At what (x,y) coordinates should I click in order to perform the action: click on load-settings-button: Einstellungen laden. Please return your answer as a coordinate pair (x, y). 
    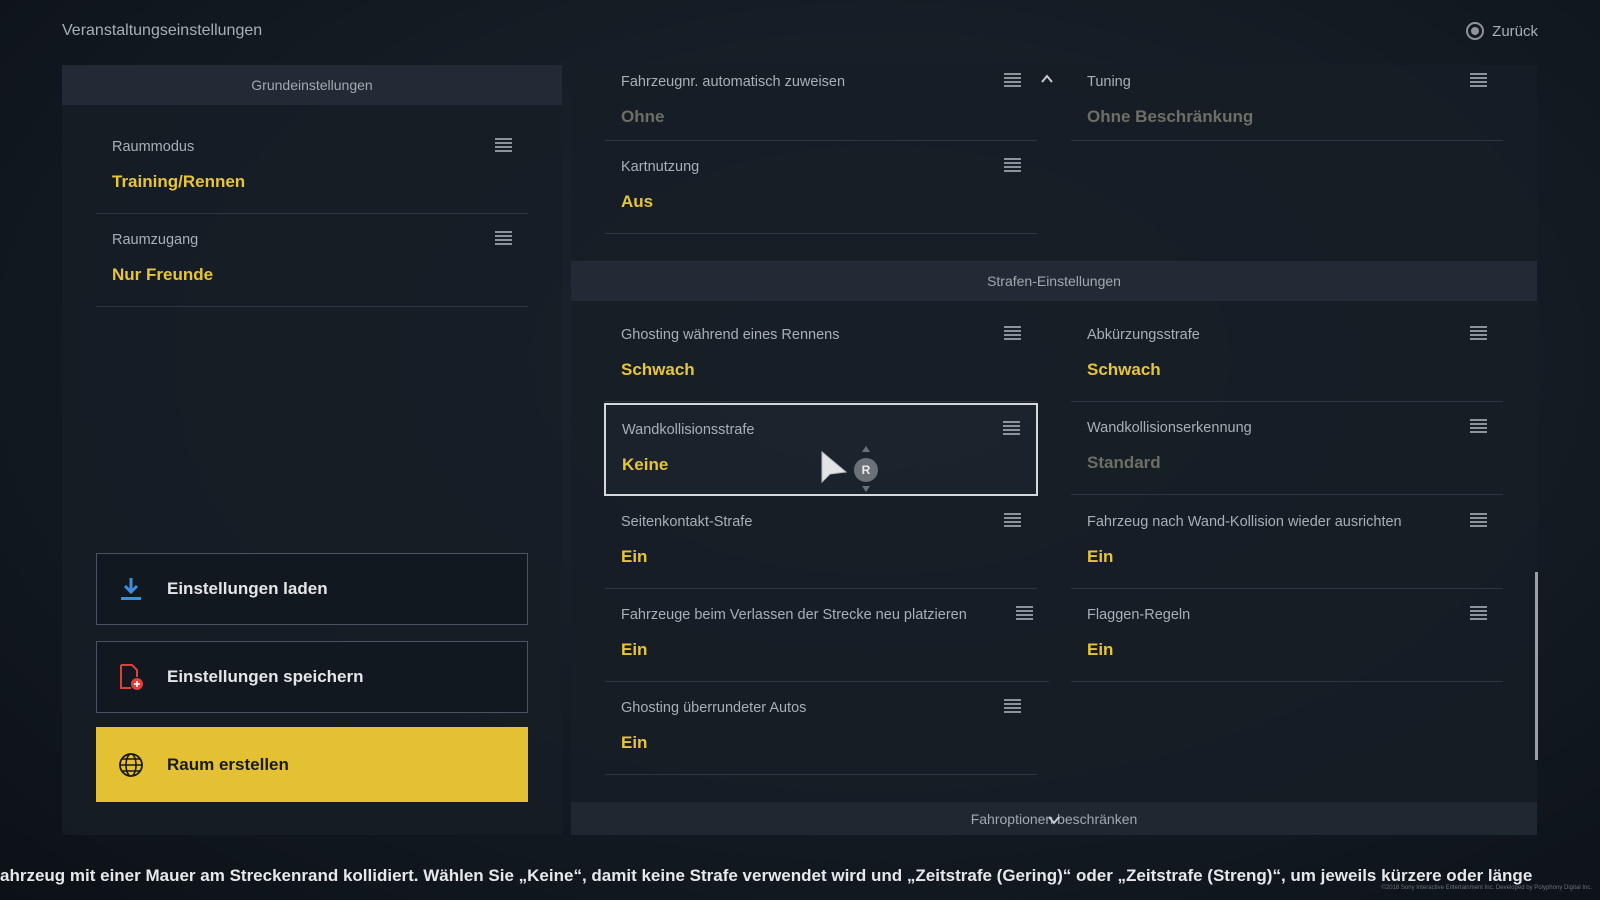
    Looking at the image, I should click on (312, 589).